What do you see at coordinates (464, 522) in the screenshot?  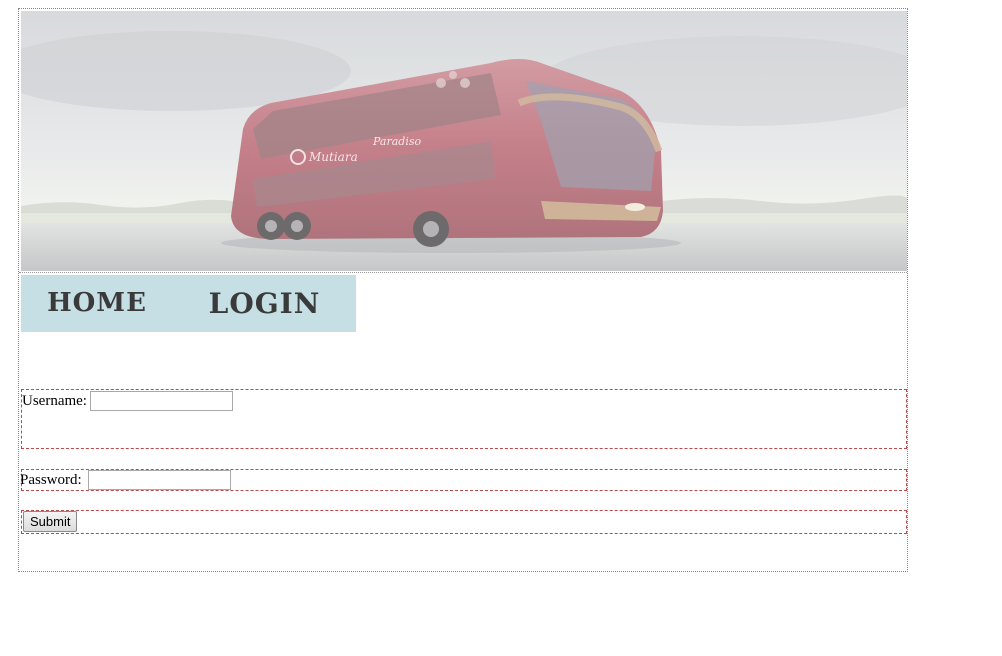 I see `submit-row: Submit` at bounding box center [464, 522].